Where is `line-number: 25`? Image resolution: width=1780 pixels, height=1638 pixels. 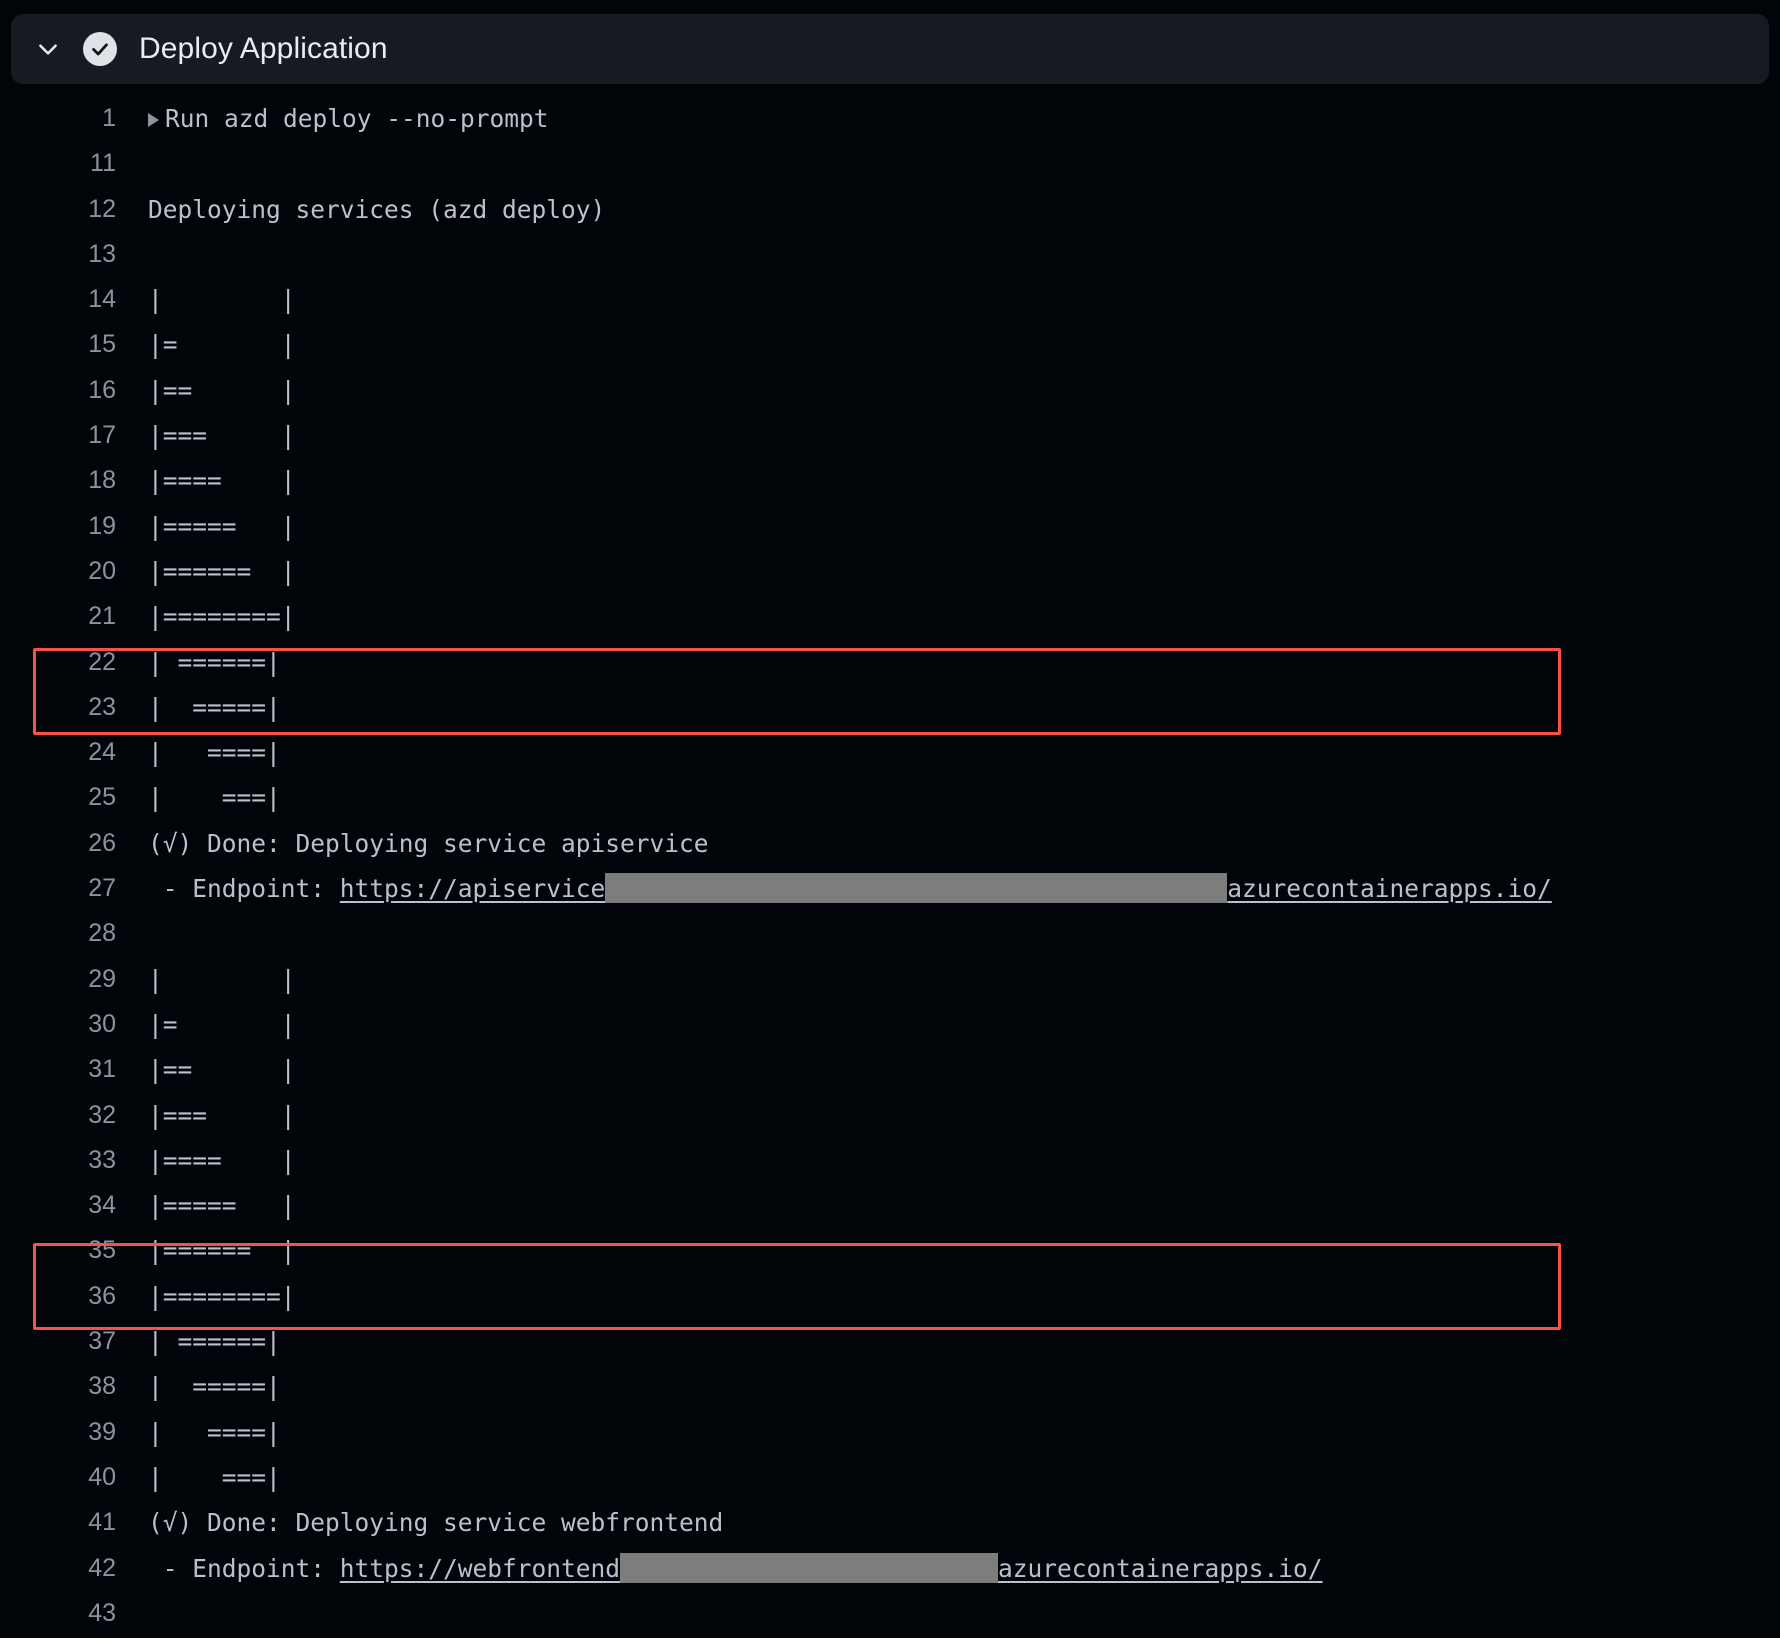
line-number: 25 is located at coordinates (102, 797).